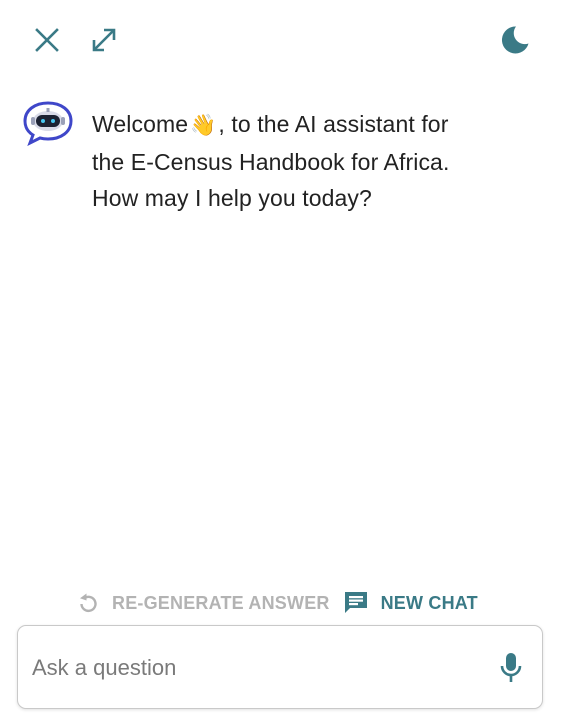 This screenshot has height=720, width=563. I want to click on expand-button, so click(104, 40).